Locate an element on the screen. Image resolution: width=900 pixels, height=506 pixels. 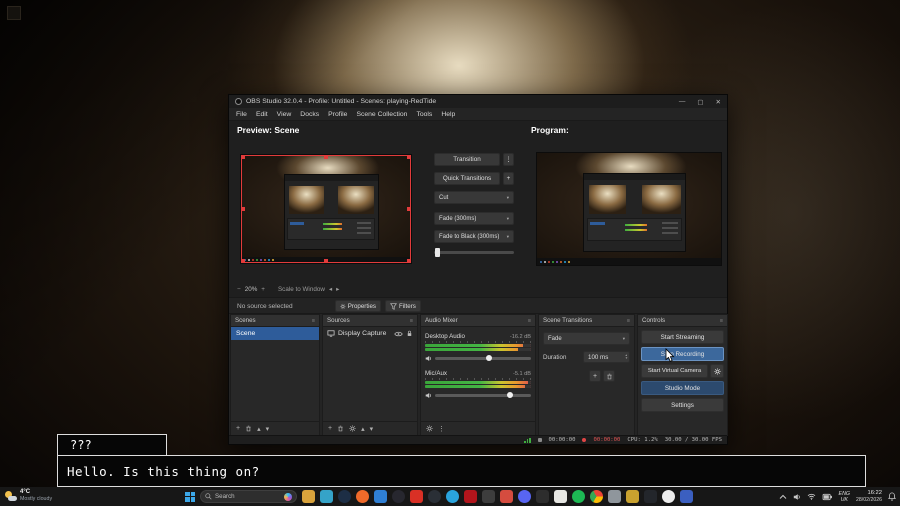
firefox-icon is located at coordinates (362, 496).